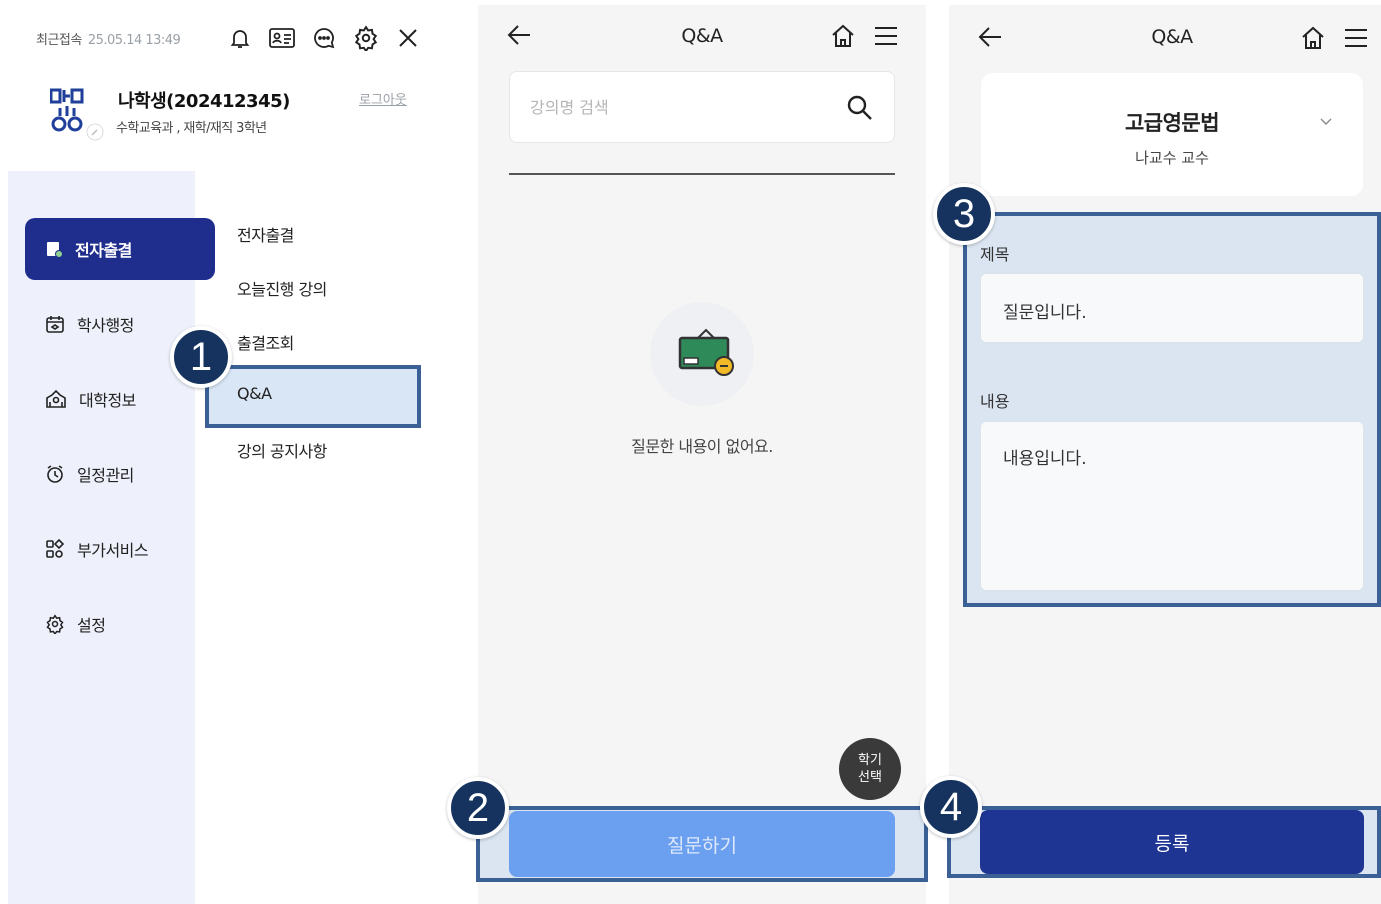  I want to click on last-login-label: 최근접속, so click(59, 40).